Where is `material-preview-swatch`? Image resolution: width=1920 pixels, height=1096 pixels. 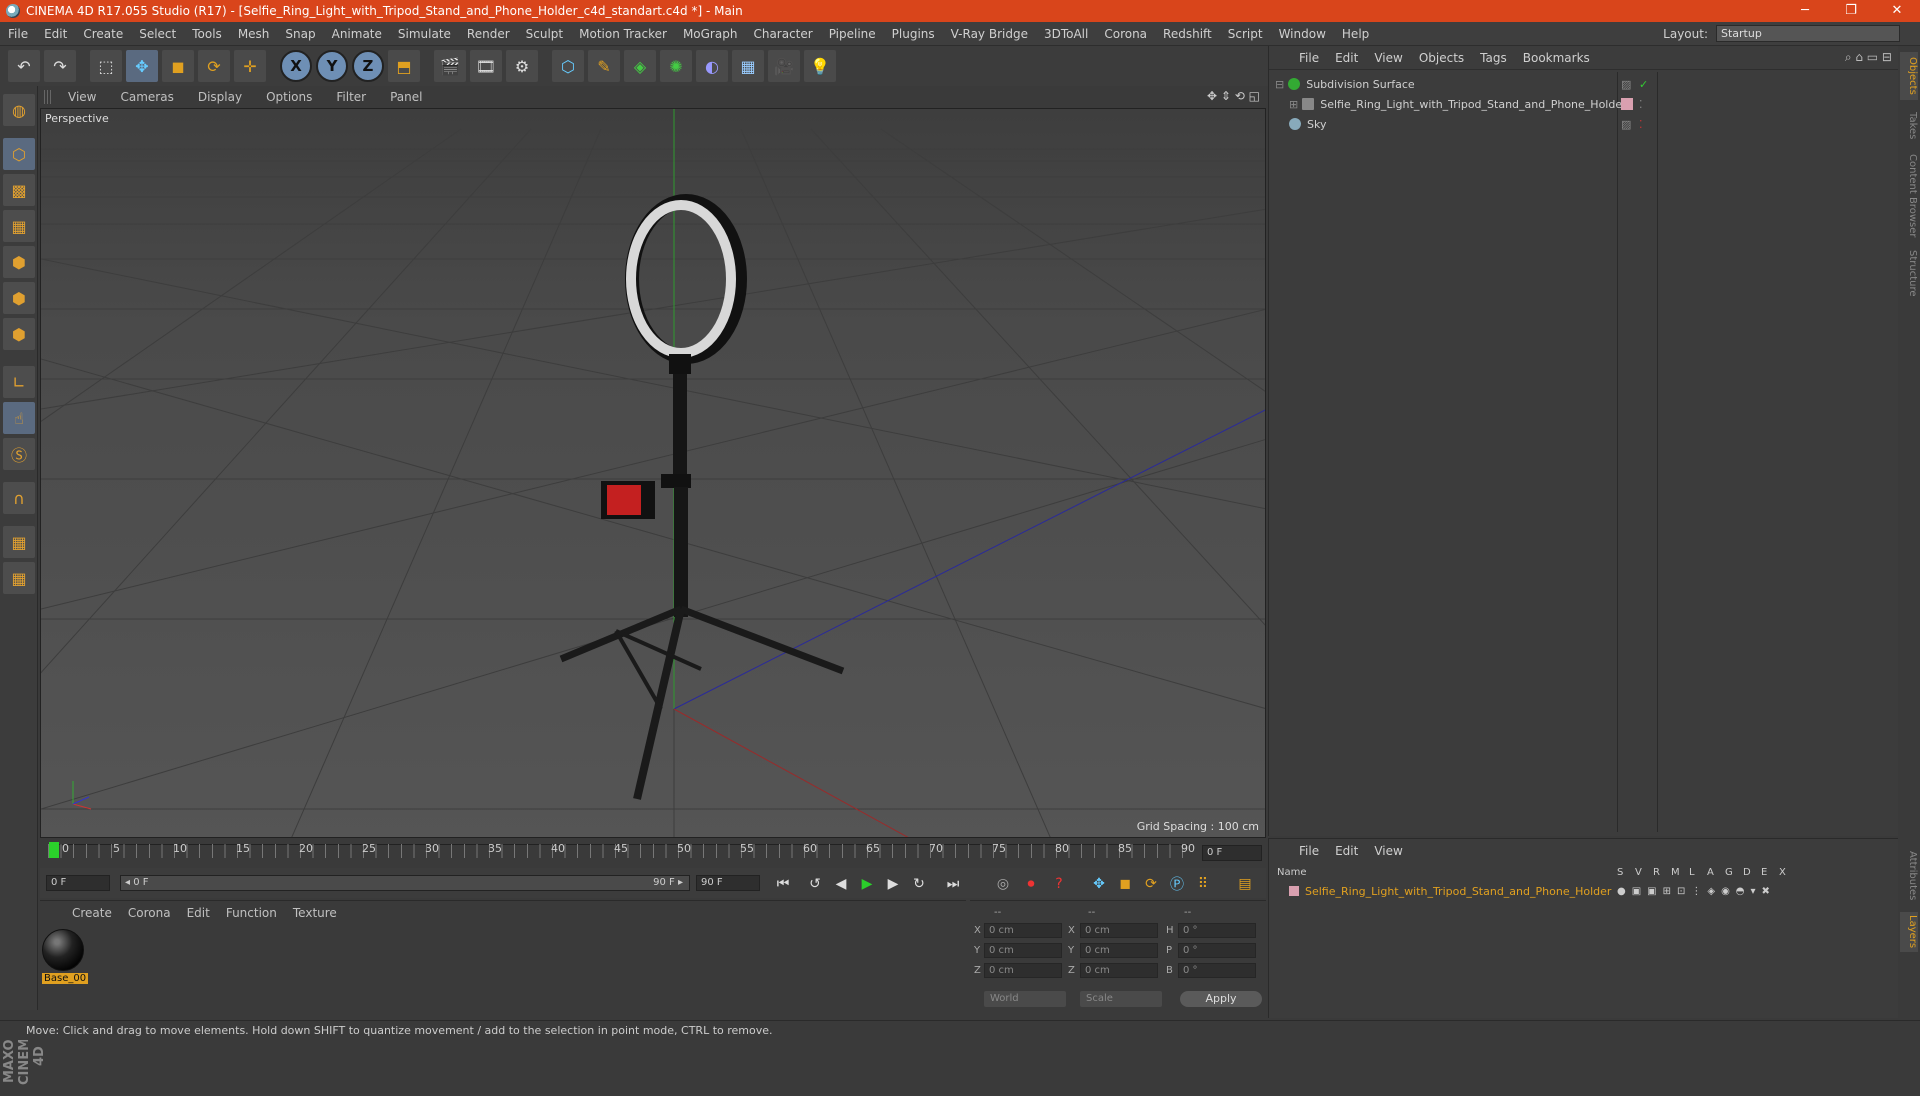 material-preview-swatch is located at coordinates (63, 950).